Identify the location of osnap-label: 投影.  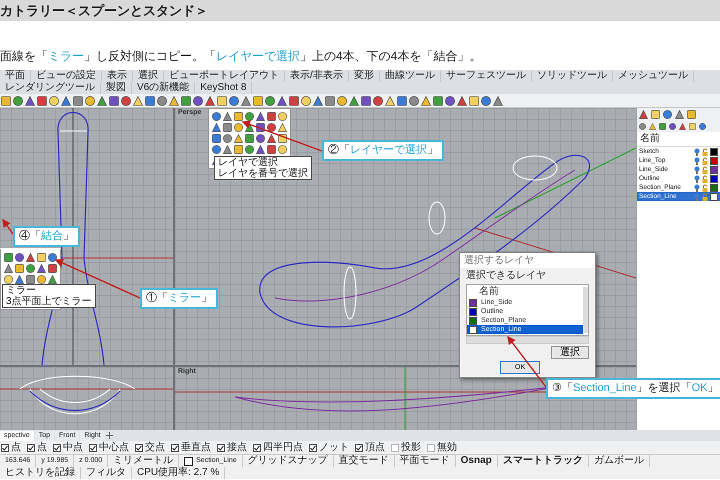
(411, 448).